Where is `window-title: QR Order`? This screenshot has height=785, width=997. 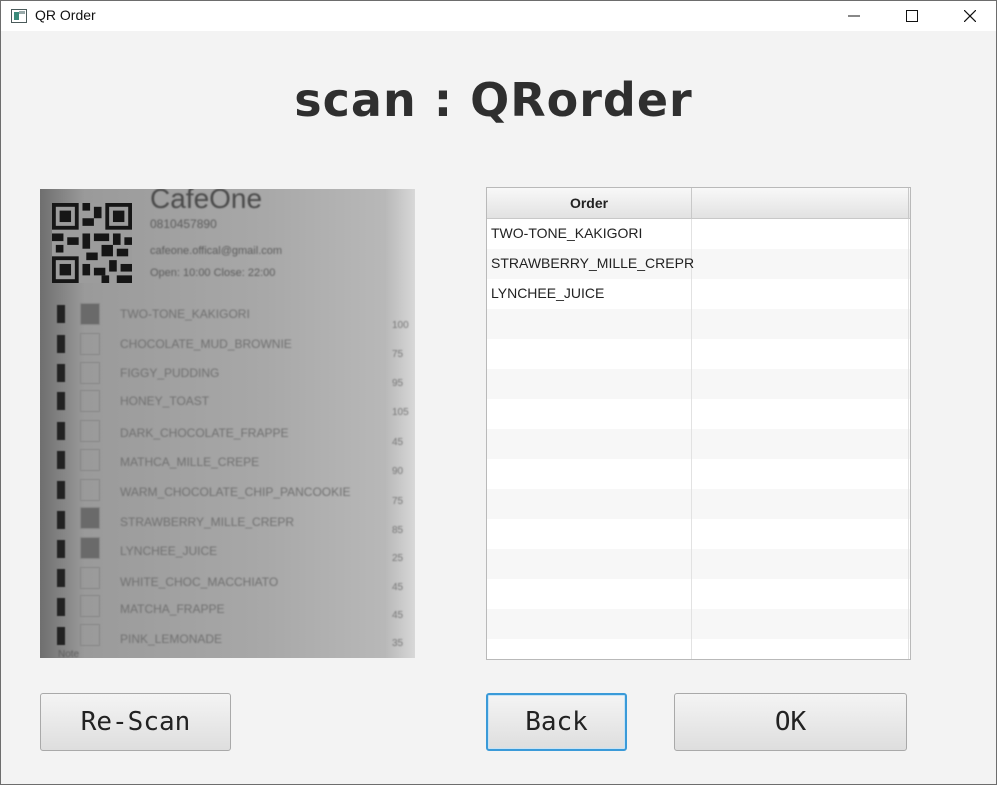 window-title: QR Order is located at coordinates (65, 15).